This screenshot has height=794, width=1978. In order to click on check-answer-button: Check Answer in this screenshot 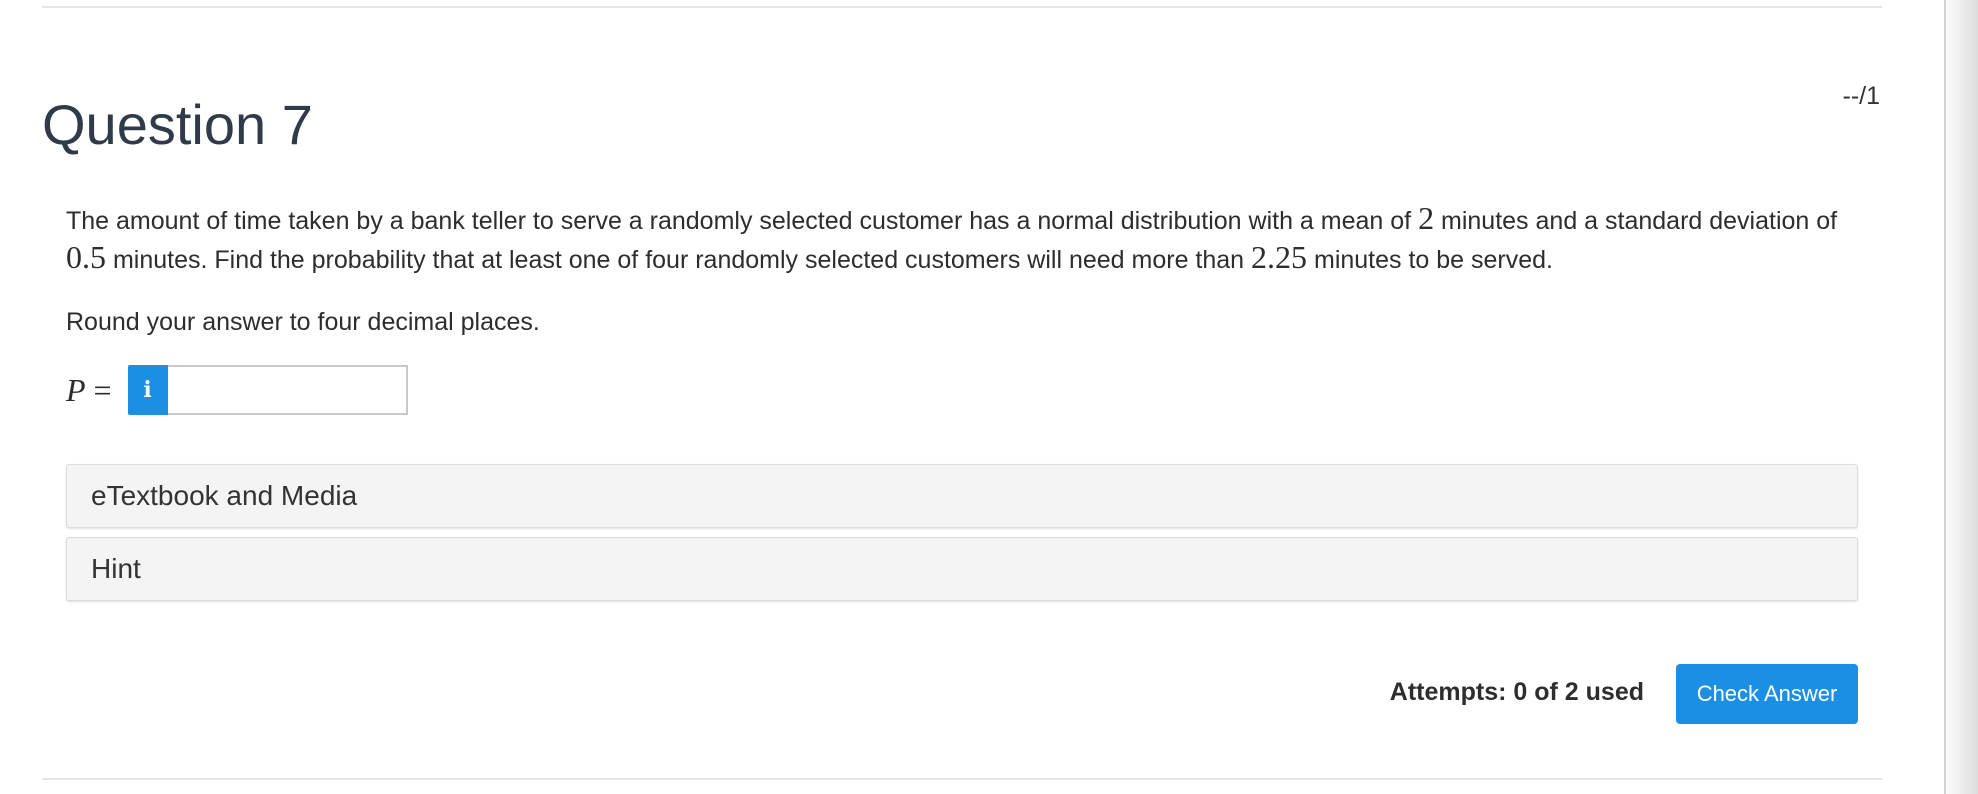, I will do `click(1767, 694)`.